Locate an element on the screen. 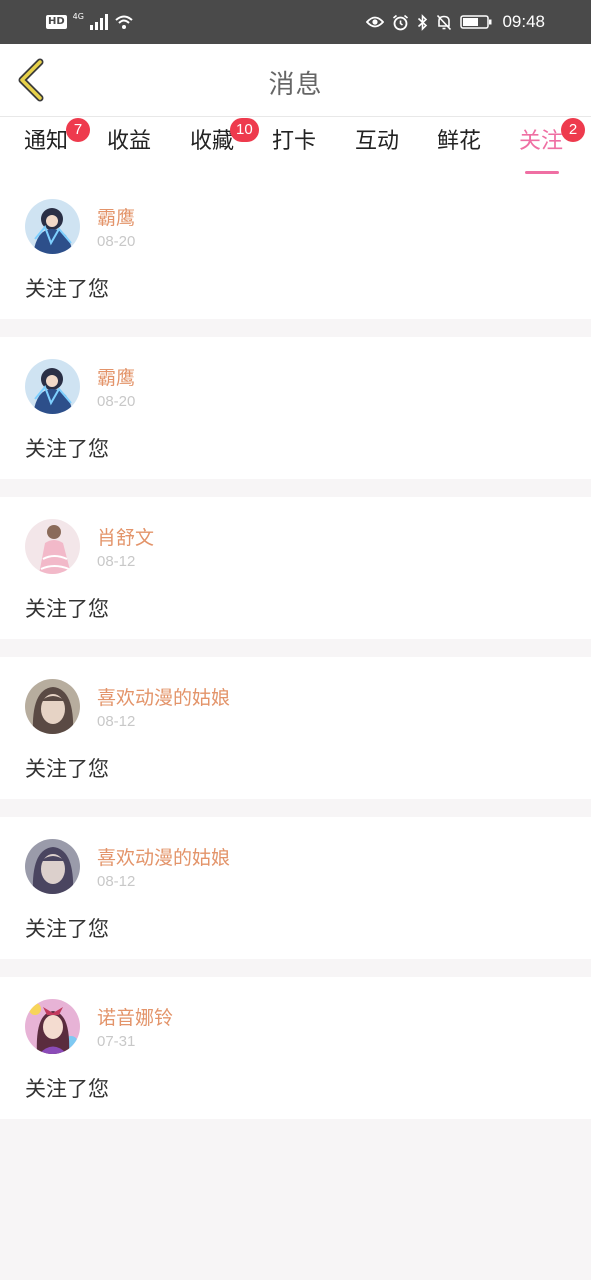 Image resolution: width=591 pixels, height=1280 pixels. tab-label: 打卡 is located at coordinates (294, 141).